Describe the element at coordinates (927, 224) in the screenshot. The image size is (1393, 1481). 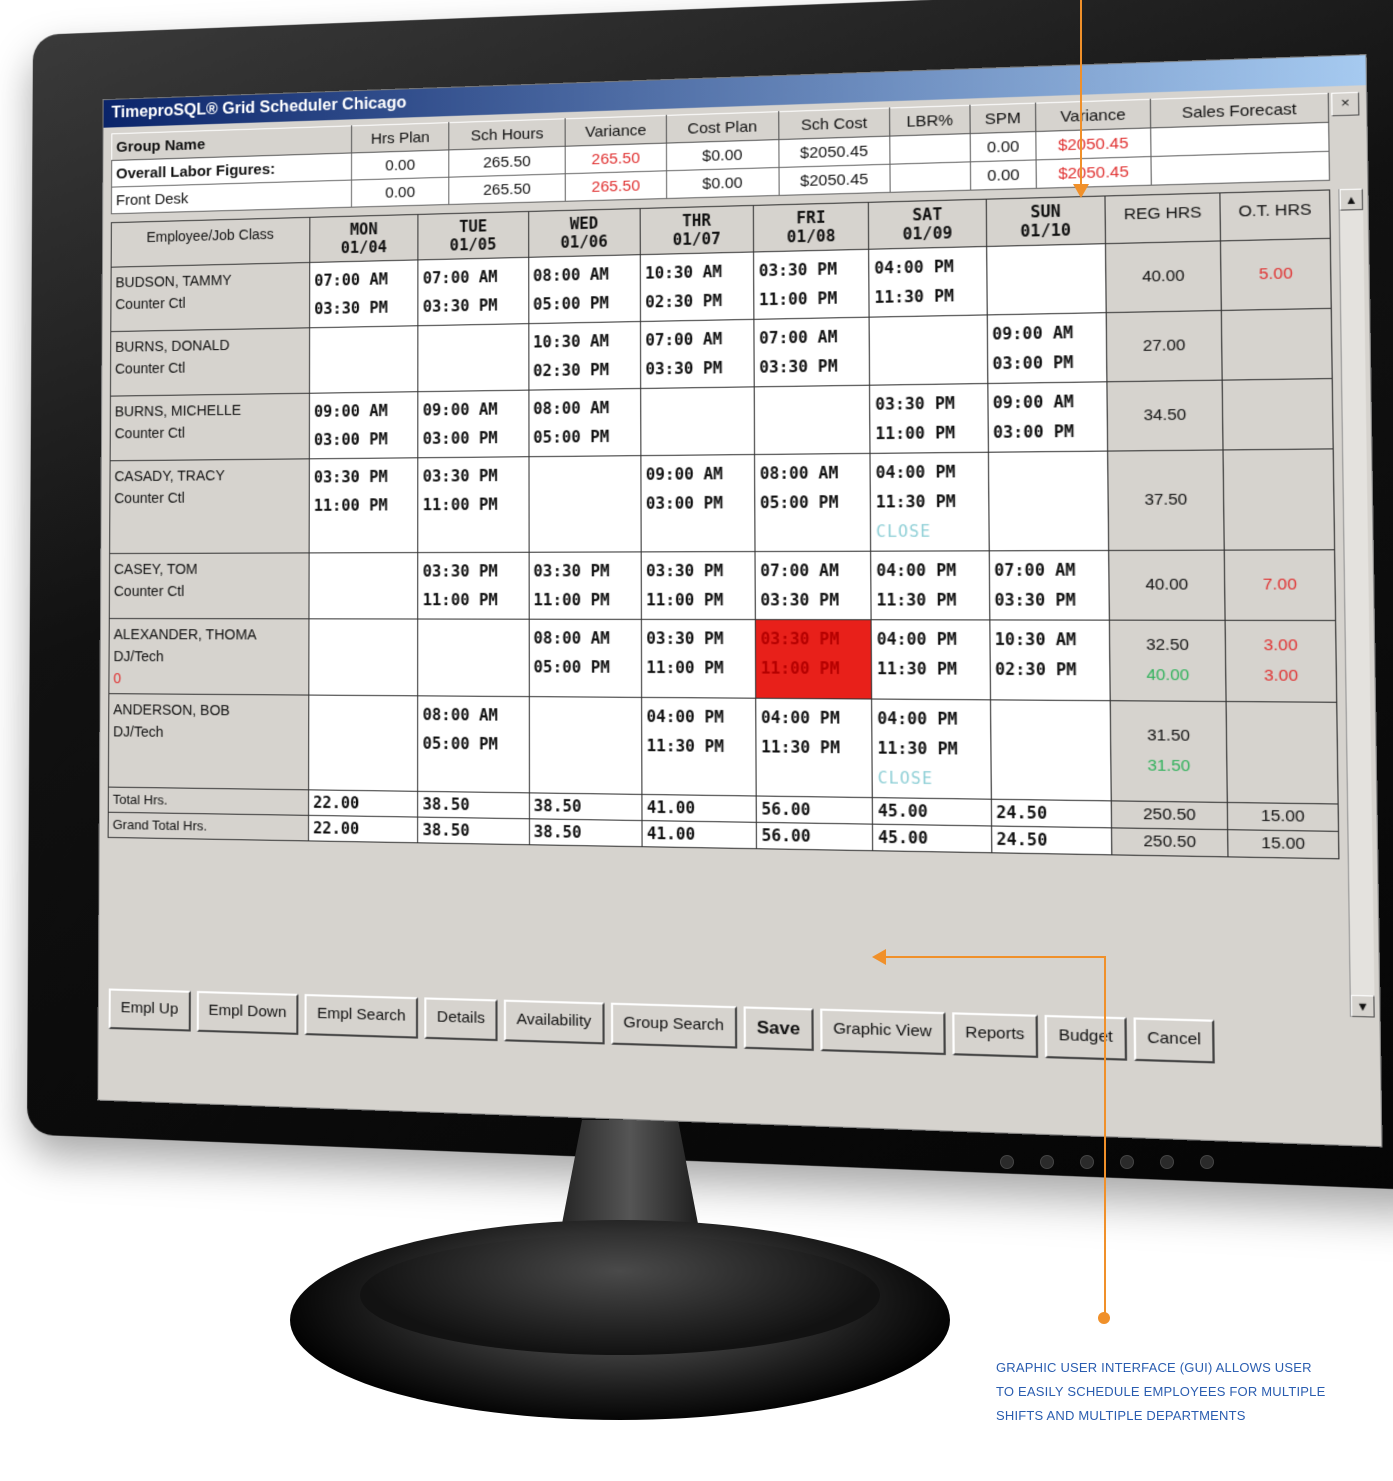
I see `day-header: SAT 01/09` at that location.